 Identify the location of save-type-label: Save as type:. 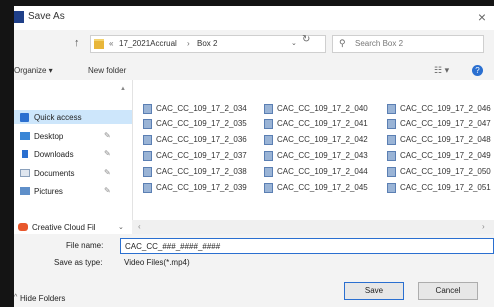
(78, 262).